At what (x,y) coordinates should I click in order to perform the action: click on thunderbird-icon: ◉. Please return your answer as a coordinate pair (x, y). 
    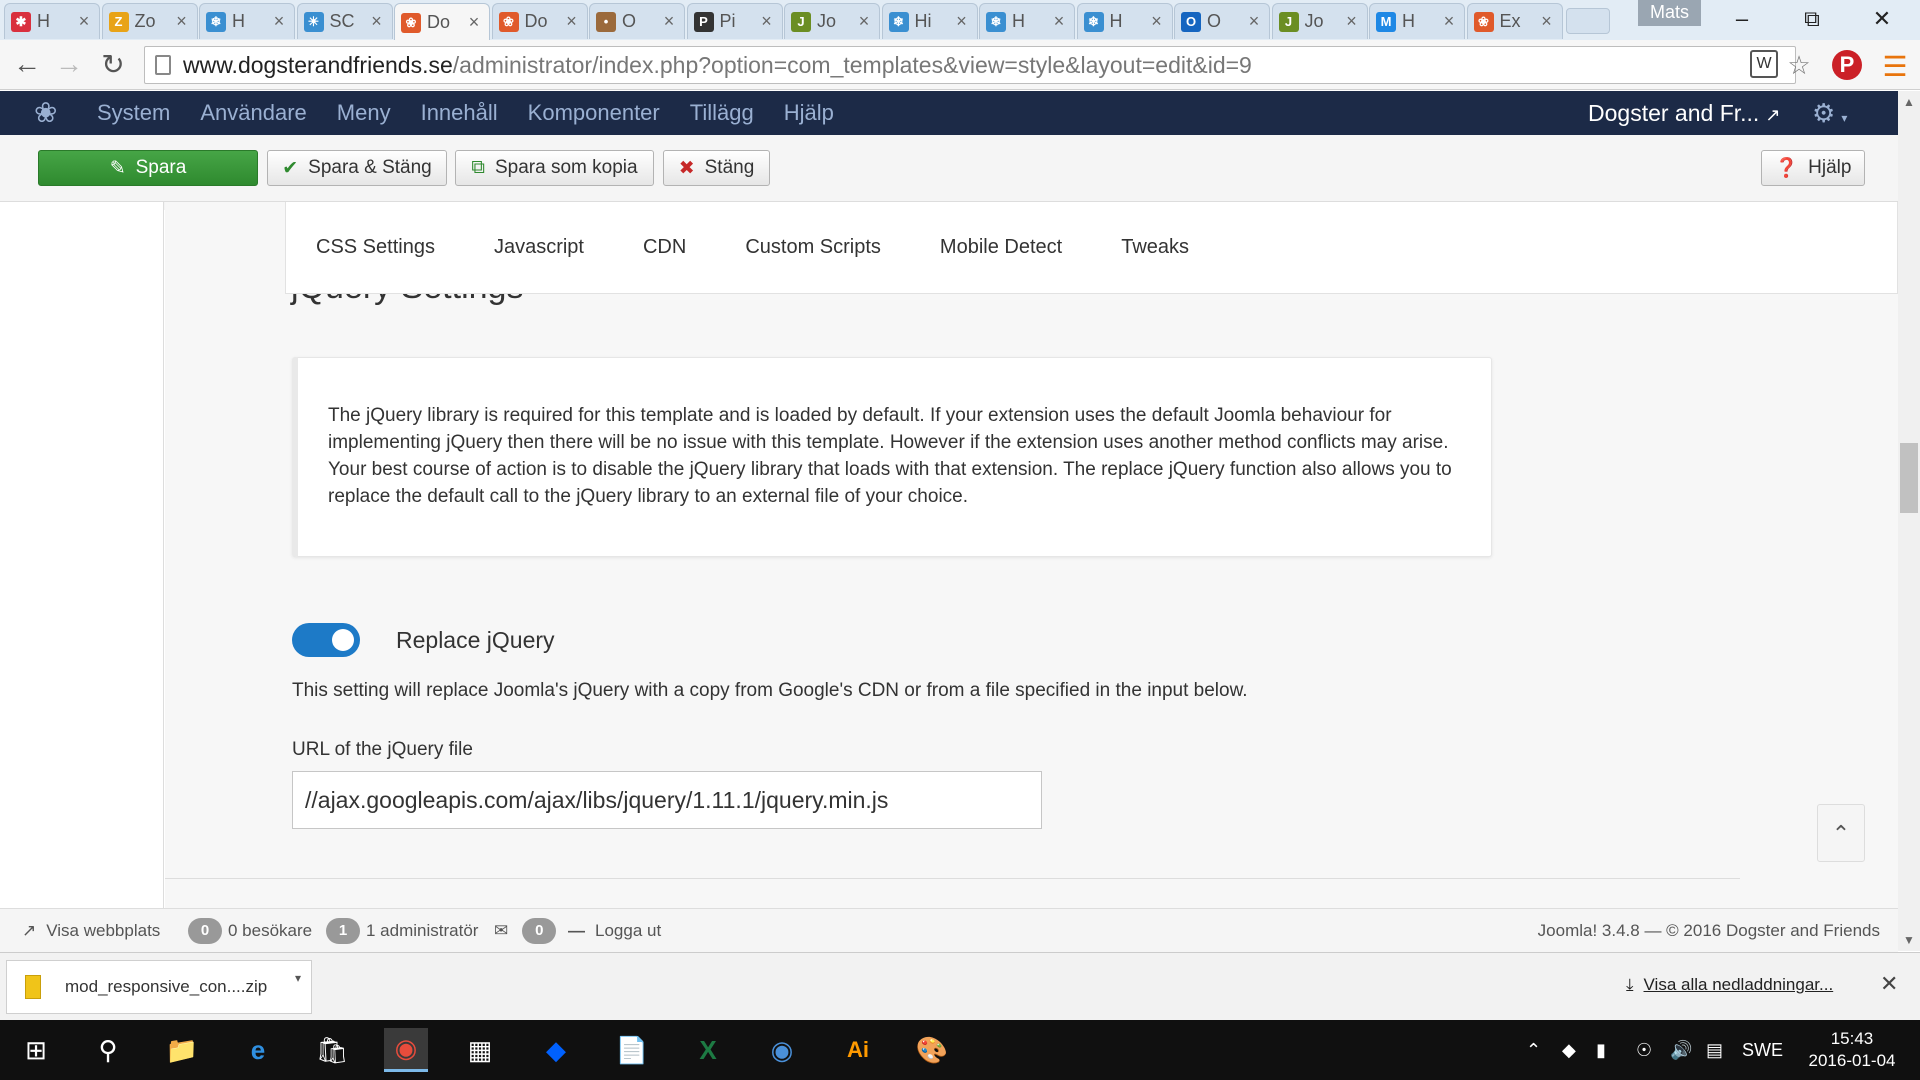
    Looking at the image, I should click on (782, 1050).